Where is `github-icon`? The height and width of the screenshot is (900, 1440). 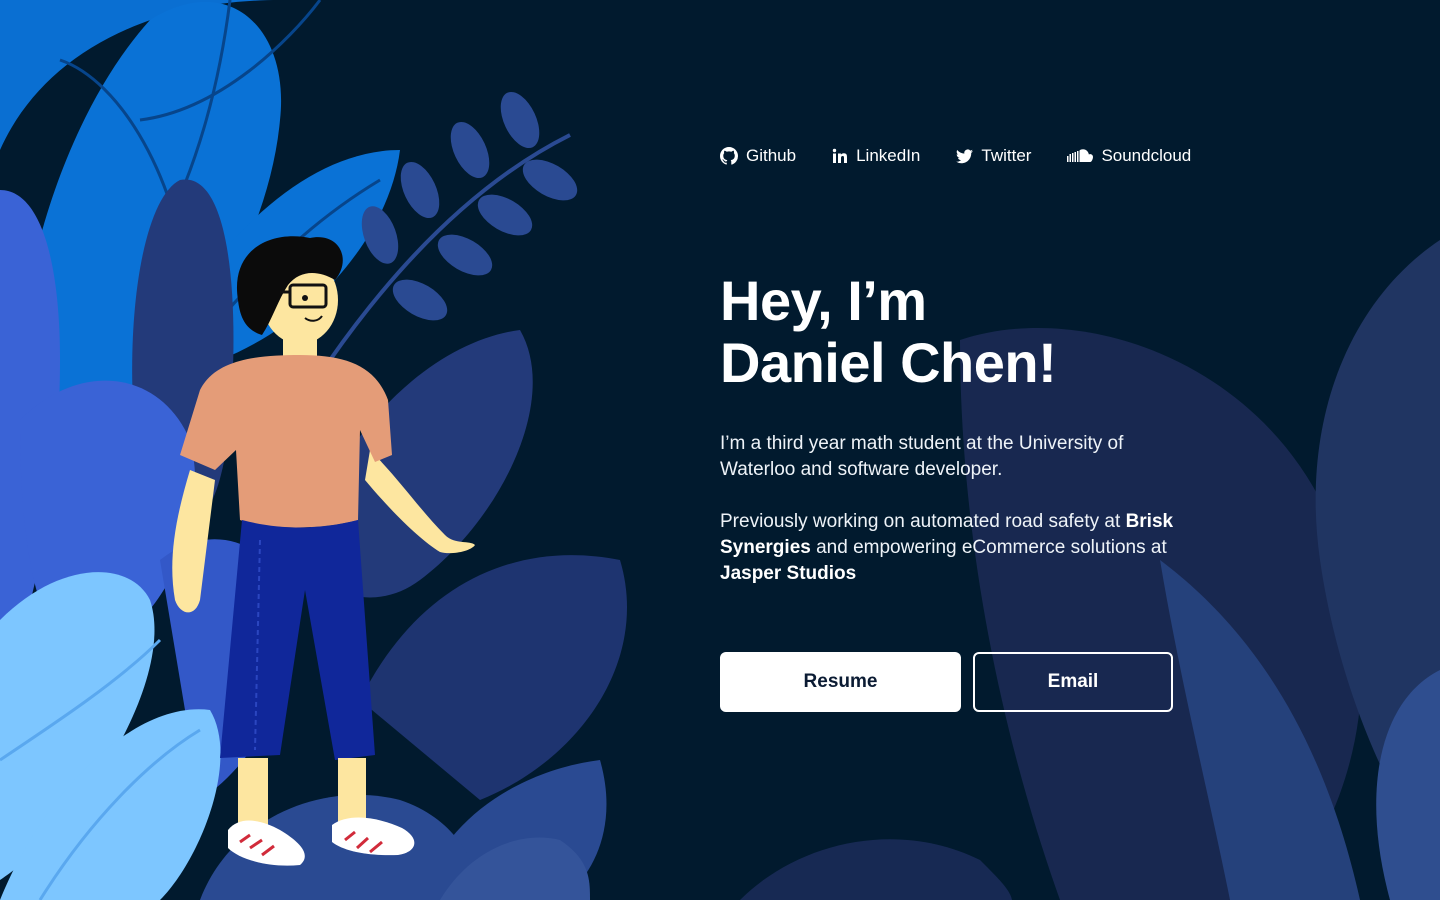 github-icon is located at coordinates (729, 156).